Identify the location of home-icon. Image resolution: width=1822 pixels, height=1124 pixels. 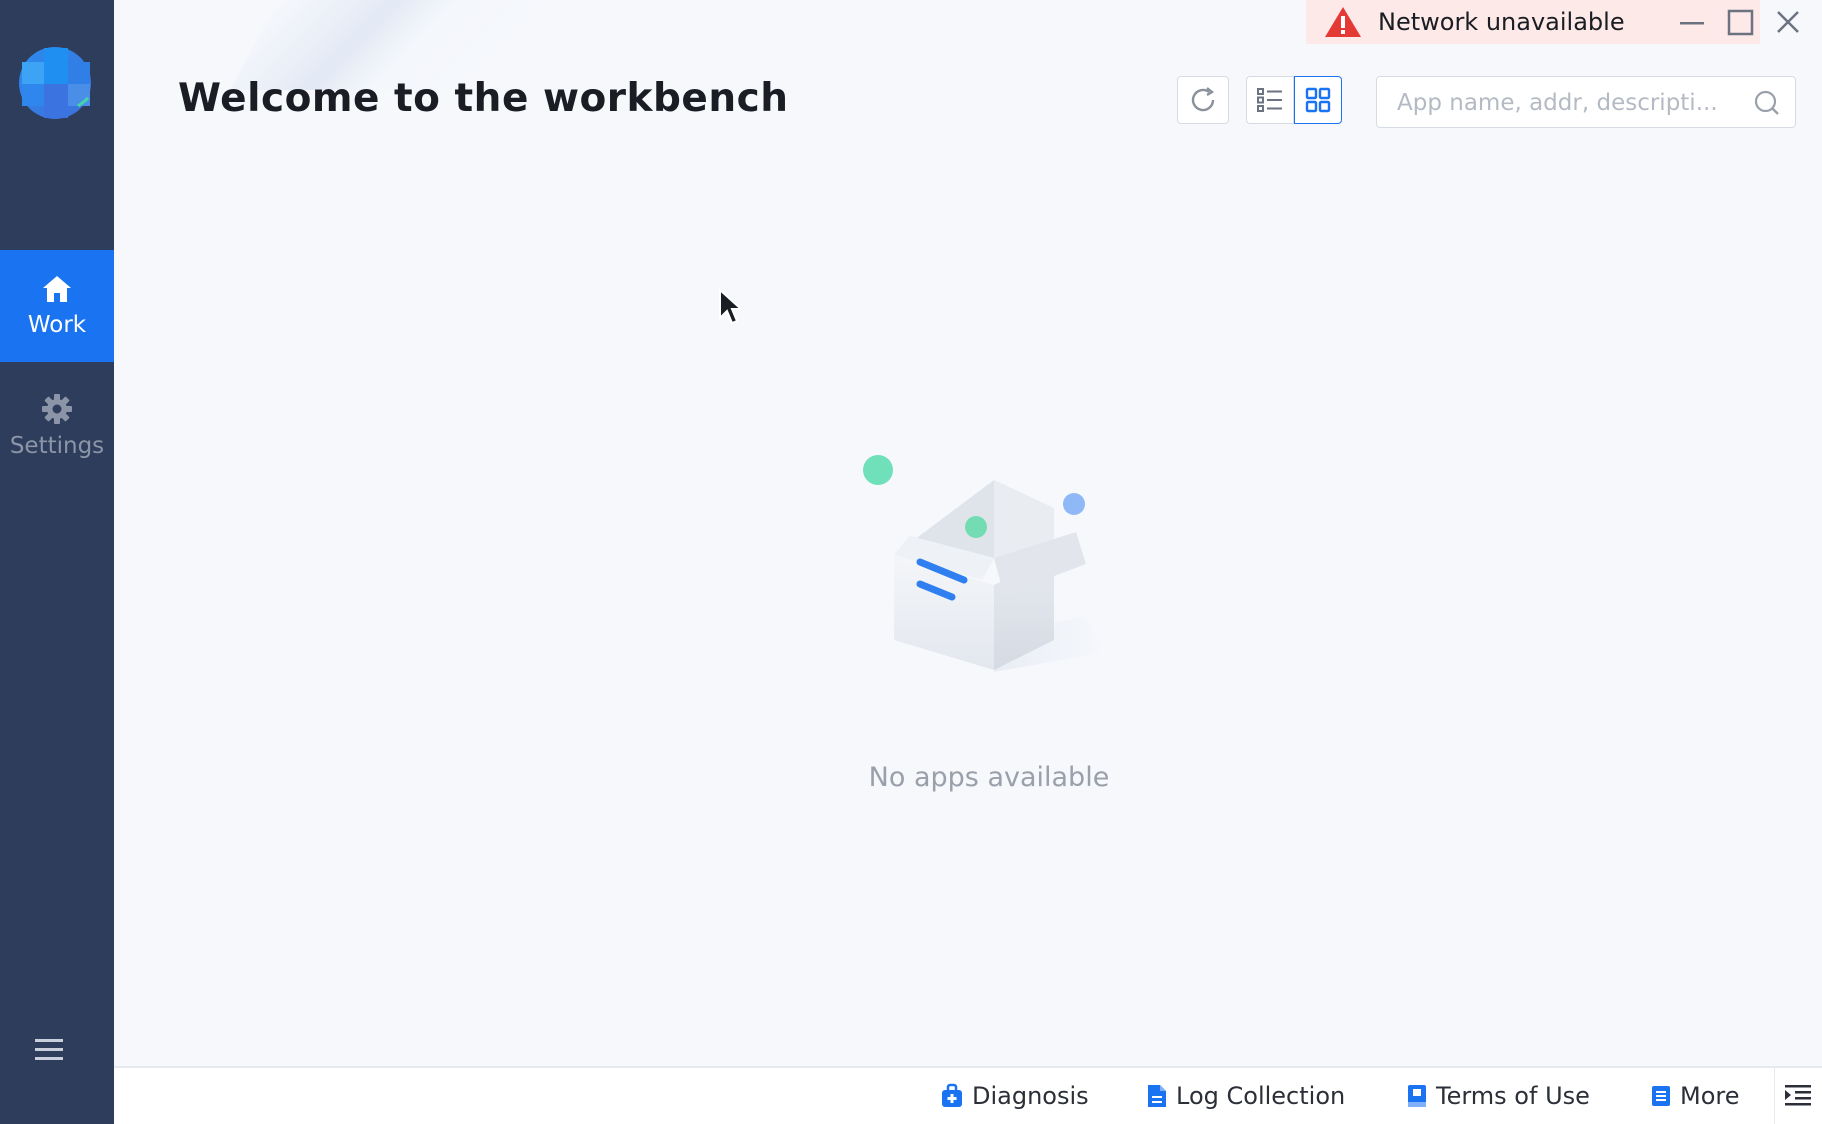
(57, 289).